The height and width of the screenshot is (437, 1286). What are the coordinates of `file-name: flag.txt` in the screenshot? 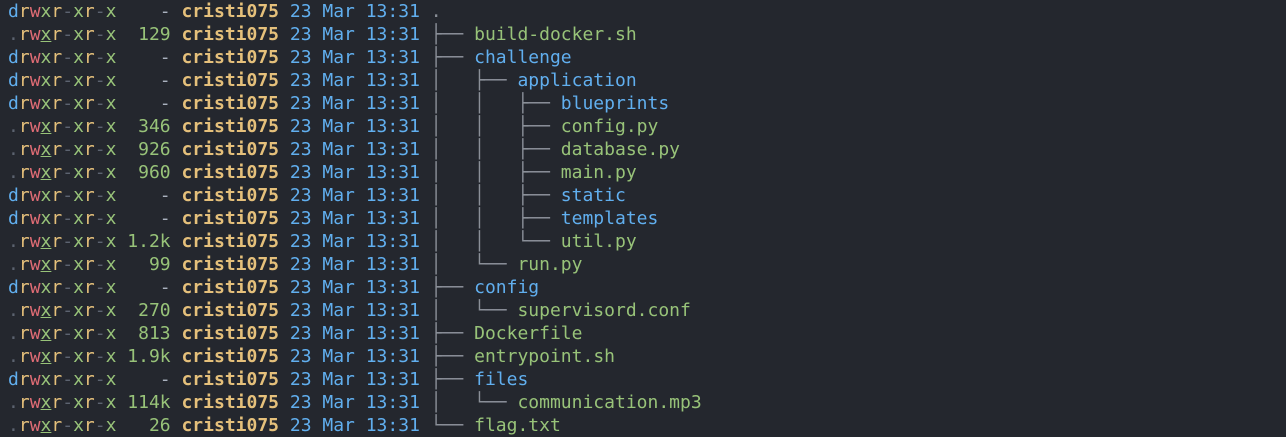 It's located at (517, 425).